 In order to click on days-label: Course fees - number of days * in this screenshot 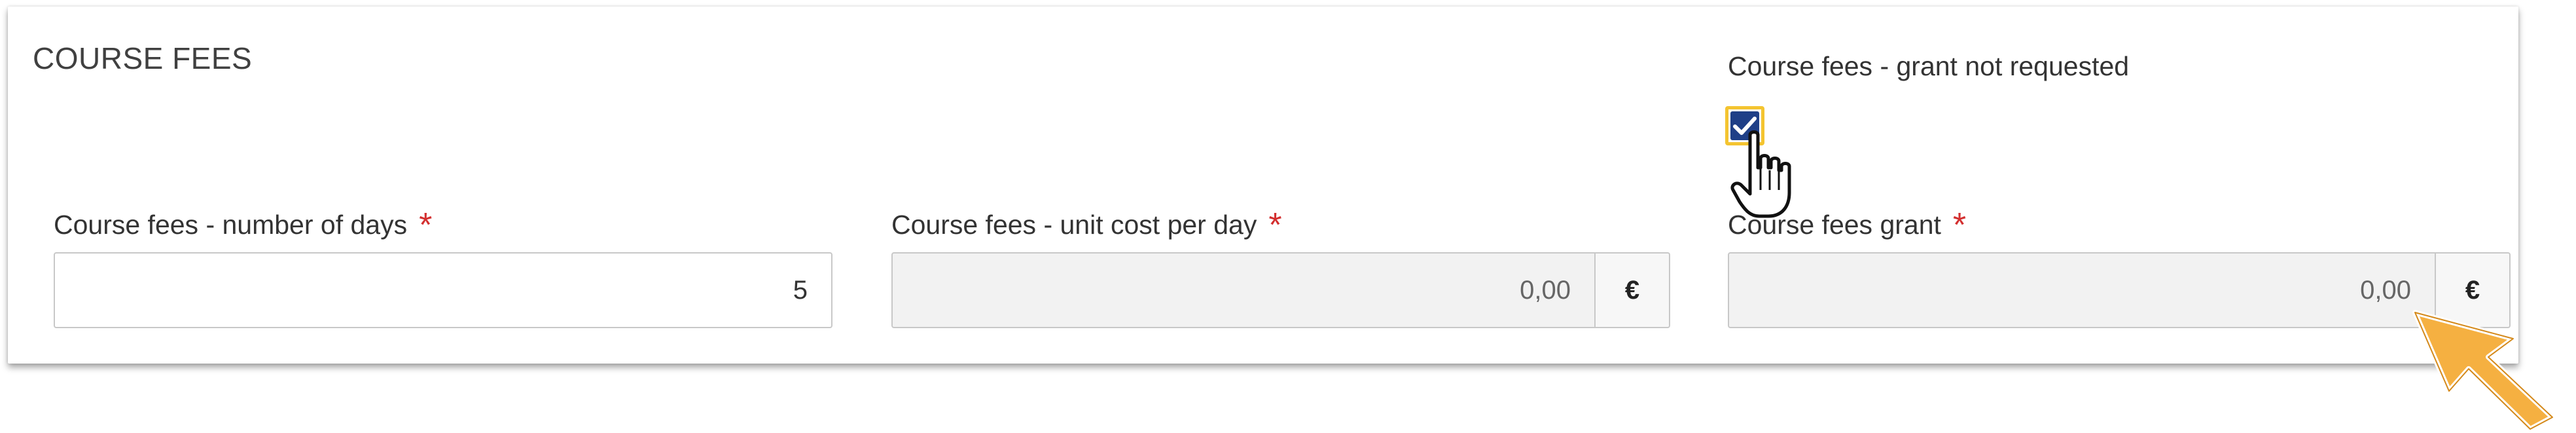, I will do `click(243, 223)`.